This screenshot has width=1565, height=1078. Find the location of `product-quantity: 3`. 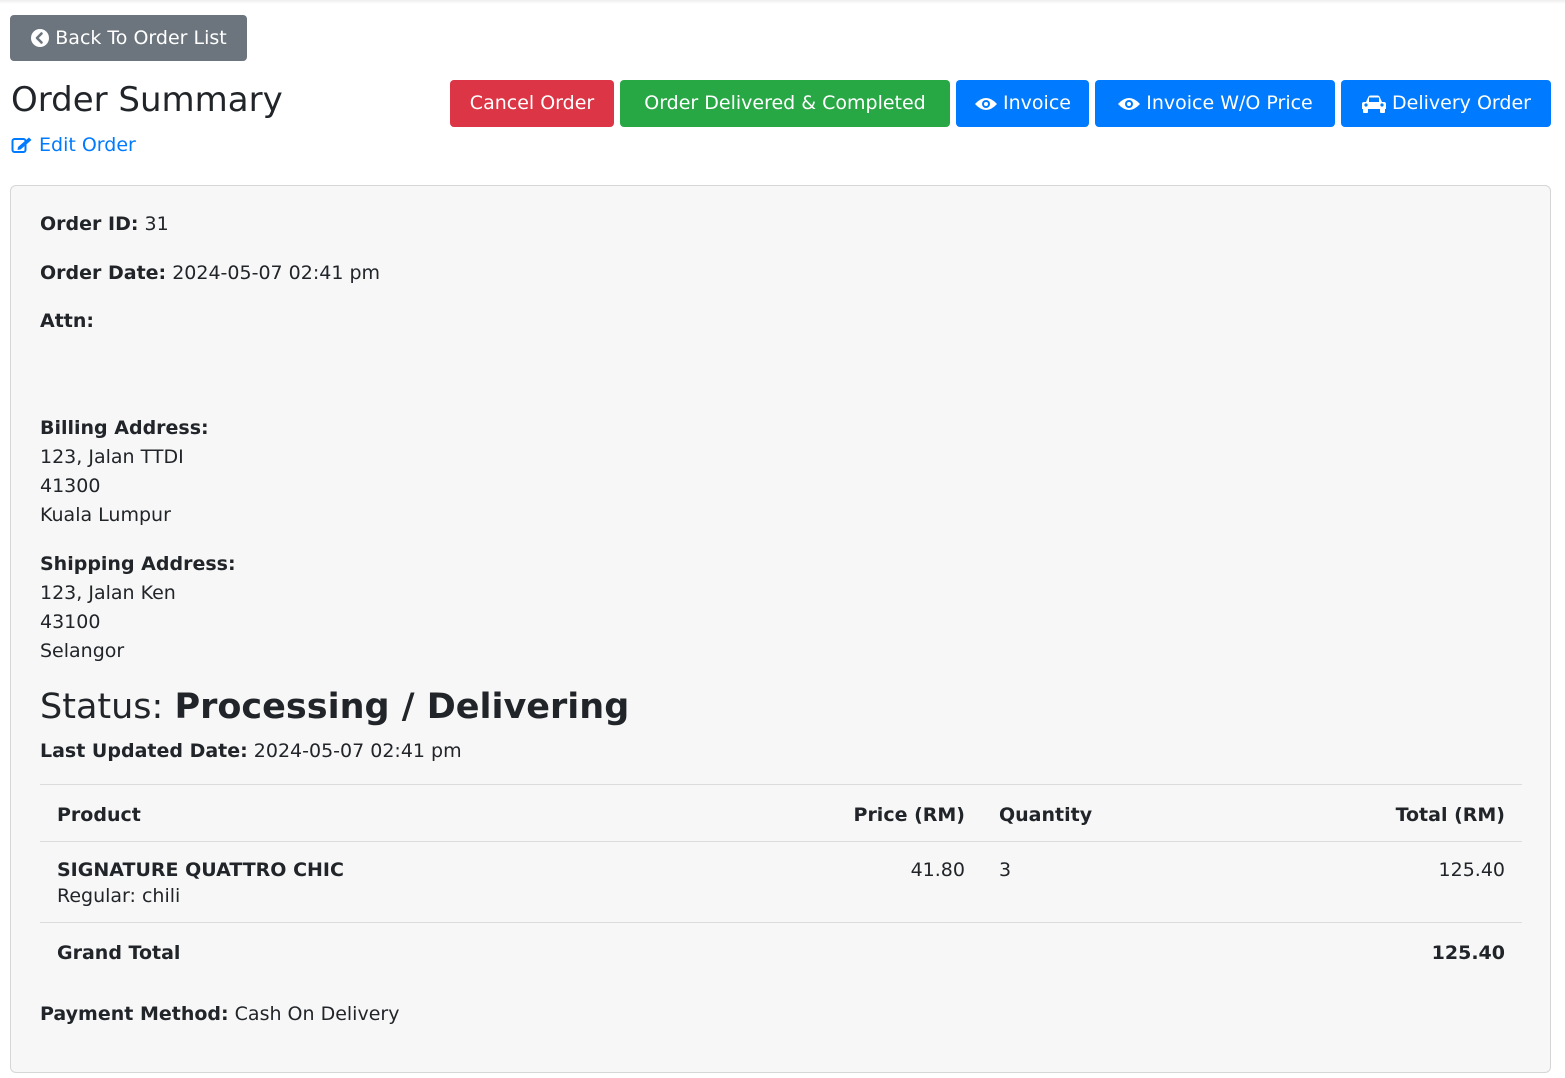

product-quantity: 3 is located at coordinates (1005, 870).